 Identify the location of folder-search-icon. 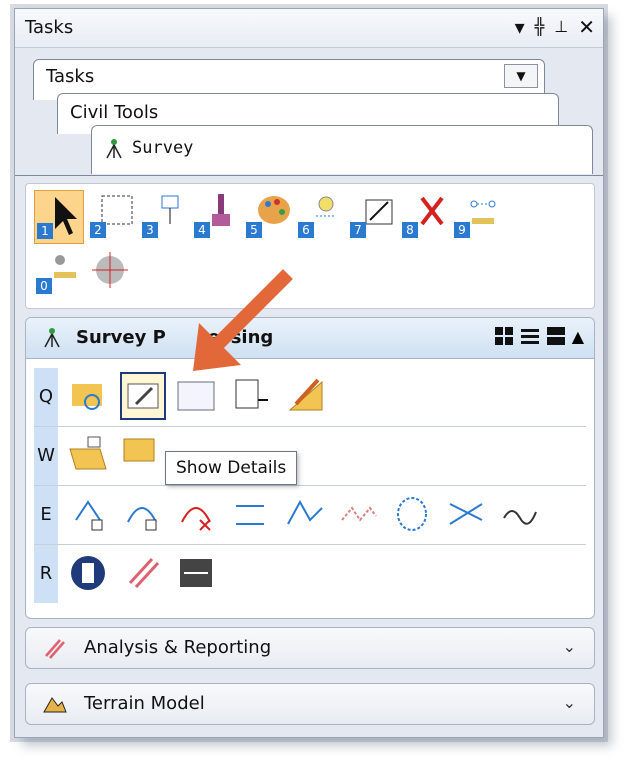
(87, 397).